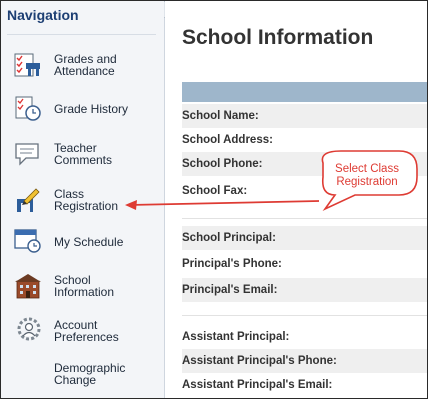  What do you see at coordinates (304, 264) in the screenshot?
I see `table-row: Principal's Phone:` at bounding box center [304, 264].